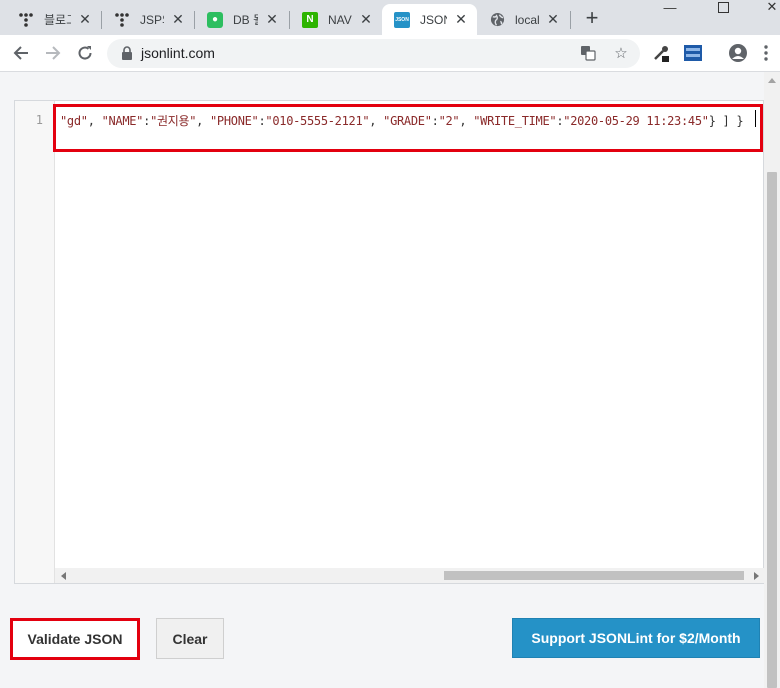 This screenshot has height=688, width=780. What do you see at coordinates (373, 53) in the screenshot?
I see `address-bar: jsonlint.com ☆` at bounding box center [373, 53].